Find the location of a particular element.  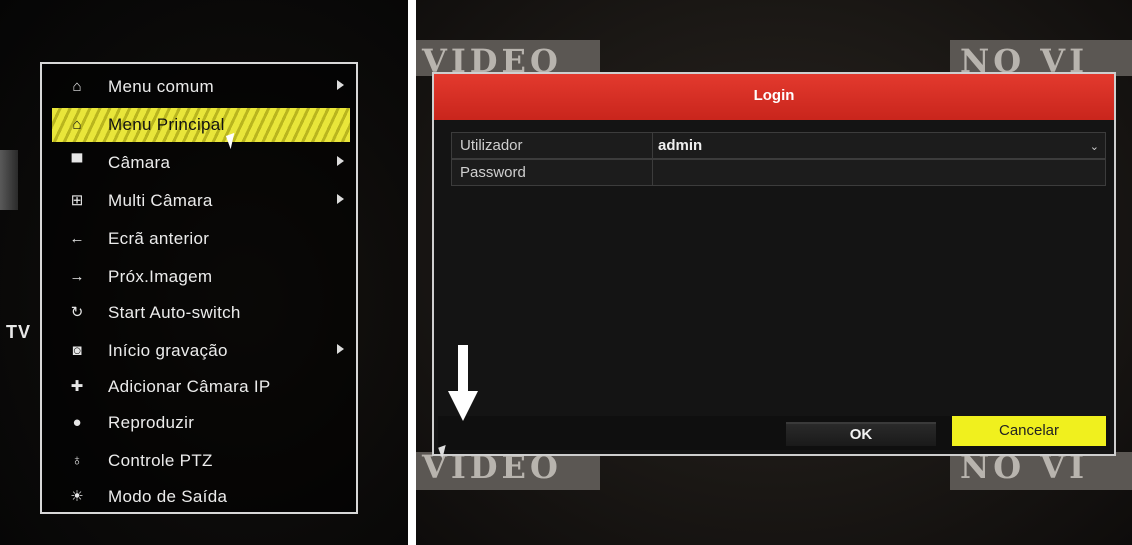

login-title: Login is located at coordinates (774, 95).